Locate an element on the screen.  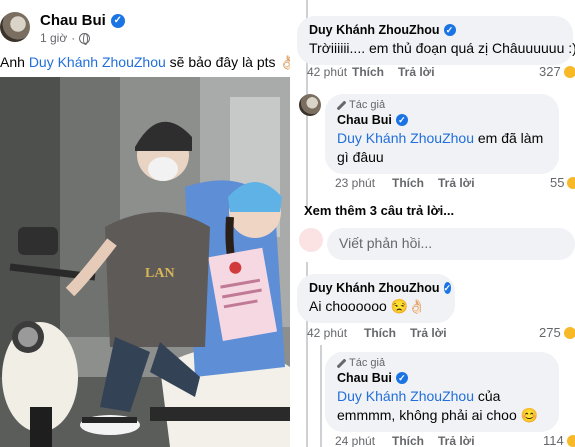
post-mention-link: Duy Khánh ZhouZhou is located at coordinates (97, 62).